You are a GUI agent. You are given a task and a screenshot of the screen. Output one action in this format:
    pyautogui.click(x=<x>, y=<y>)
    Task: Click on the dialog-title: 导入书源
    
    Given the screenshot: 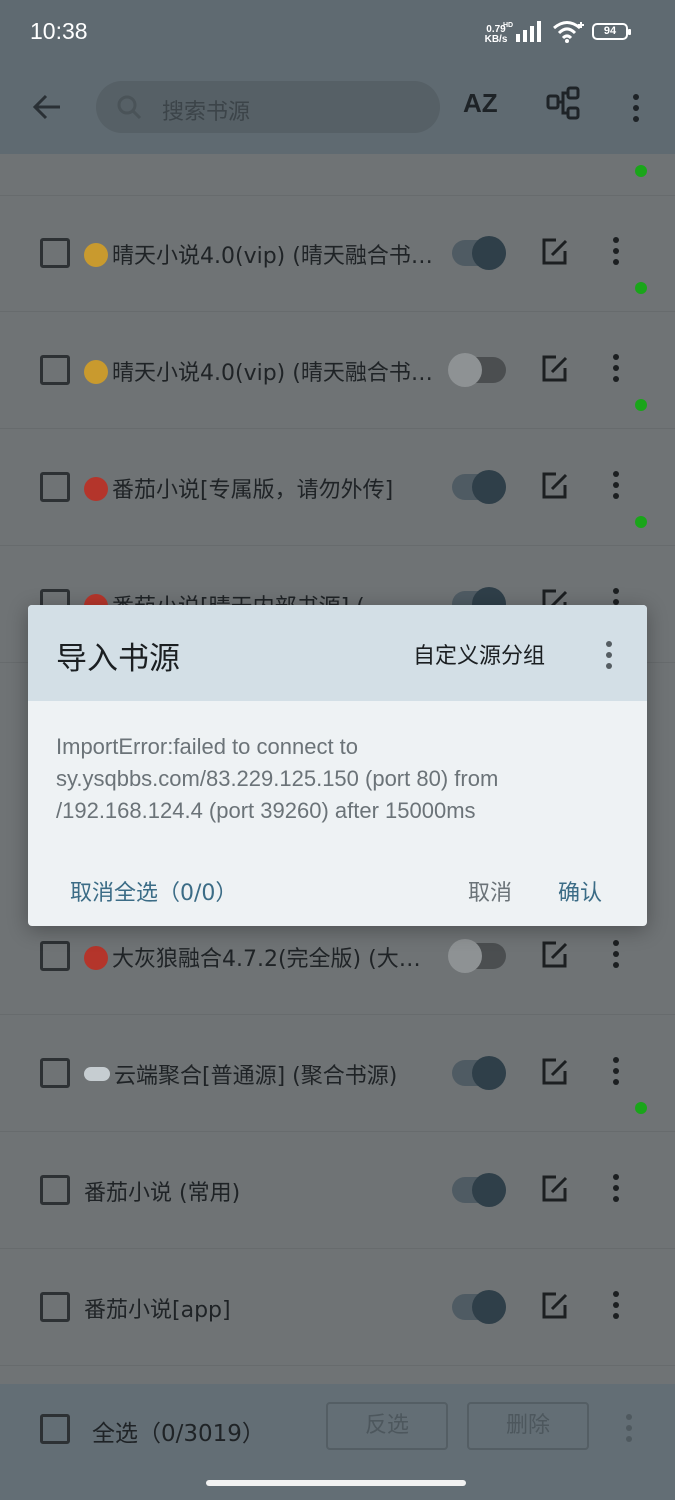 What is the action you would take?
    pyautogui.click(x=118, y=659)
    